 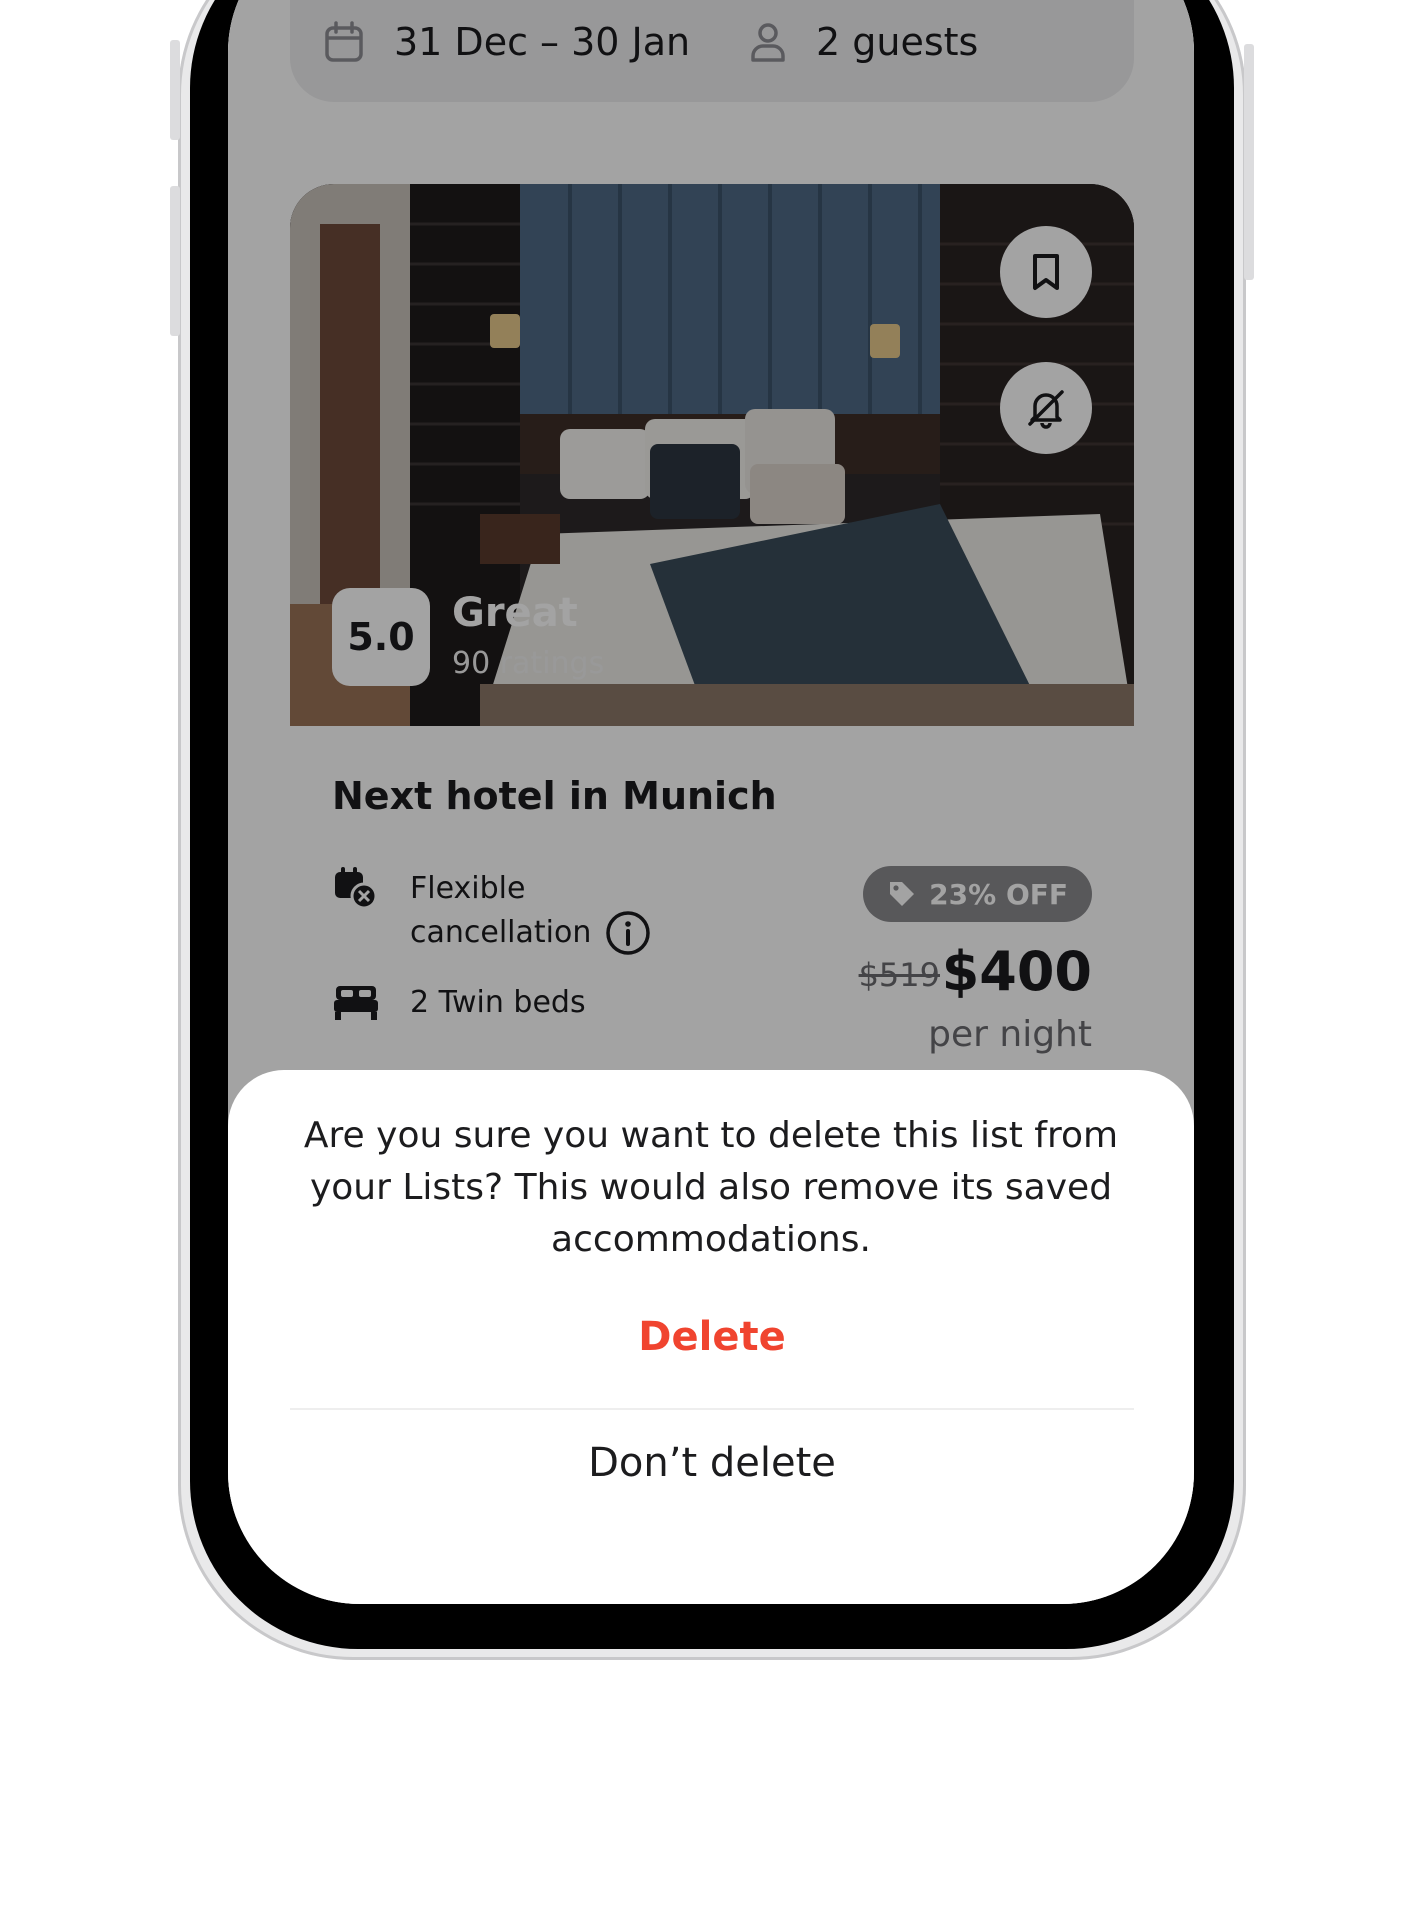 What do you see at coordinates (175, 261) in the screenshot?
I see `volume-button` at bounding box center [175, 261].